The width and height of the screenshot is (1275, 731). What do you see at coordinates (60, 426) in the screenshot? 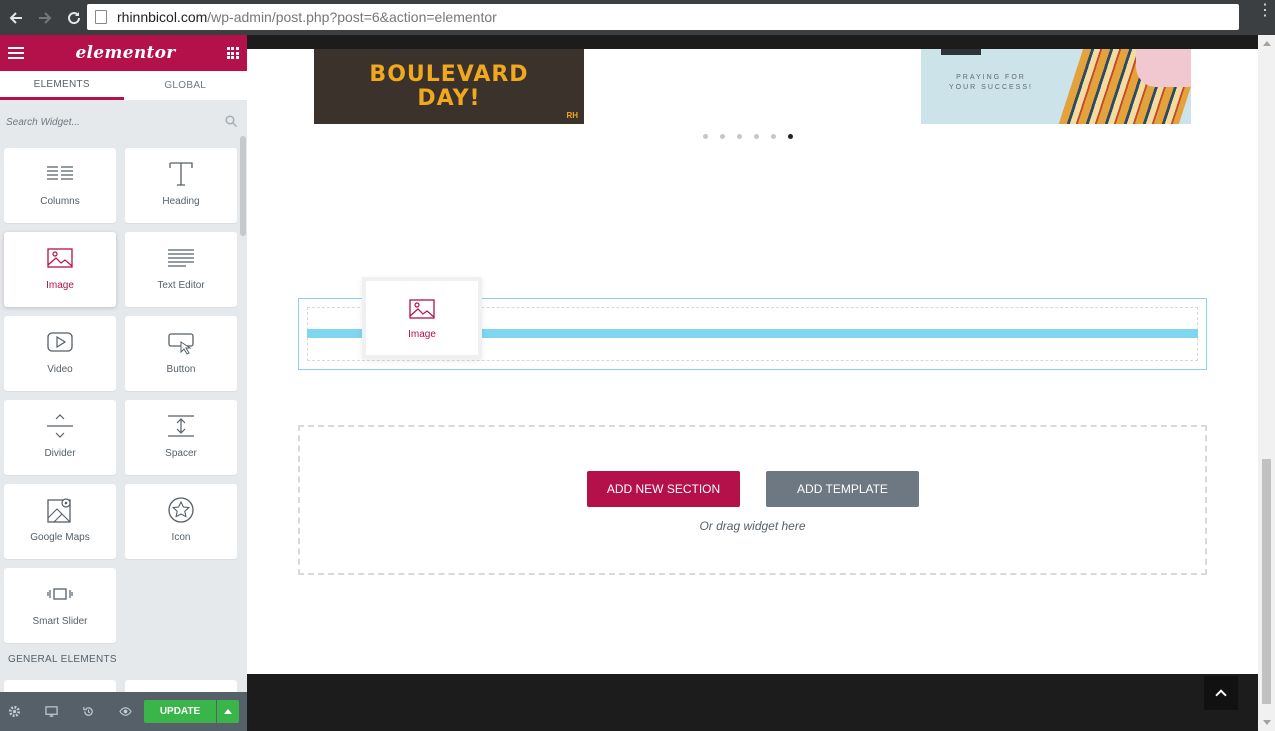
I see `divider-icon` at bounding box center [60, 426].